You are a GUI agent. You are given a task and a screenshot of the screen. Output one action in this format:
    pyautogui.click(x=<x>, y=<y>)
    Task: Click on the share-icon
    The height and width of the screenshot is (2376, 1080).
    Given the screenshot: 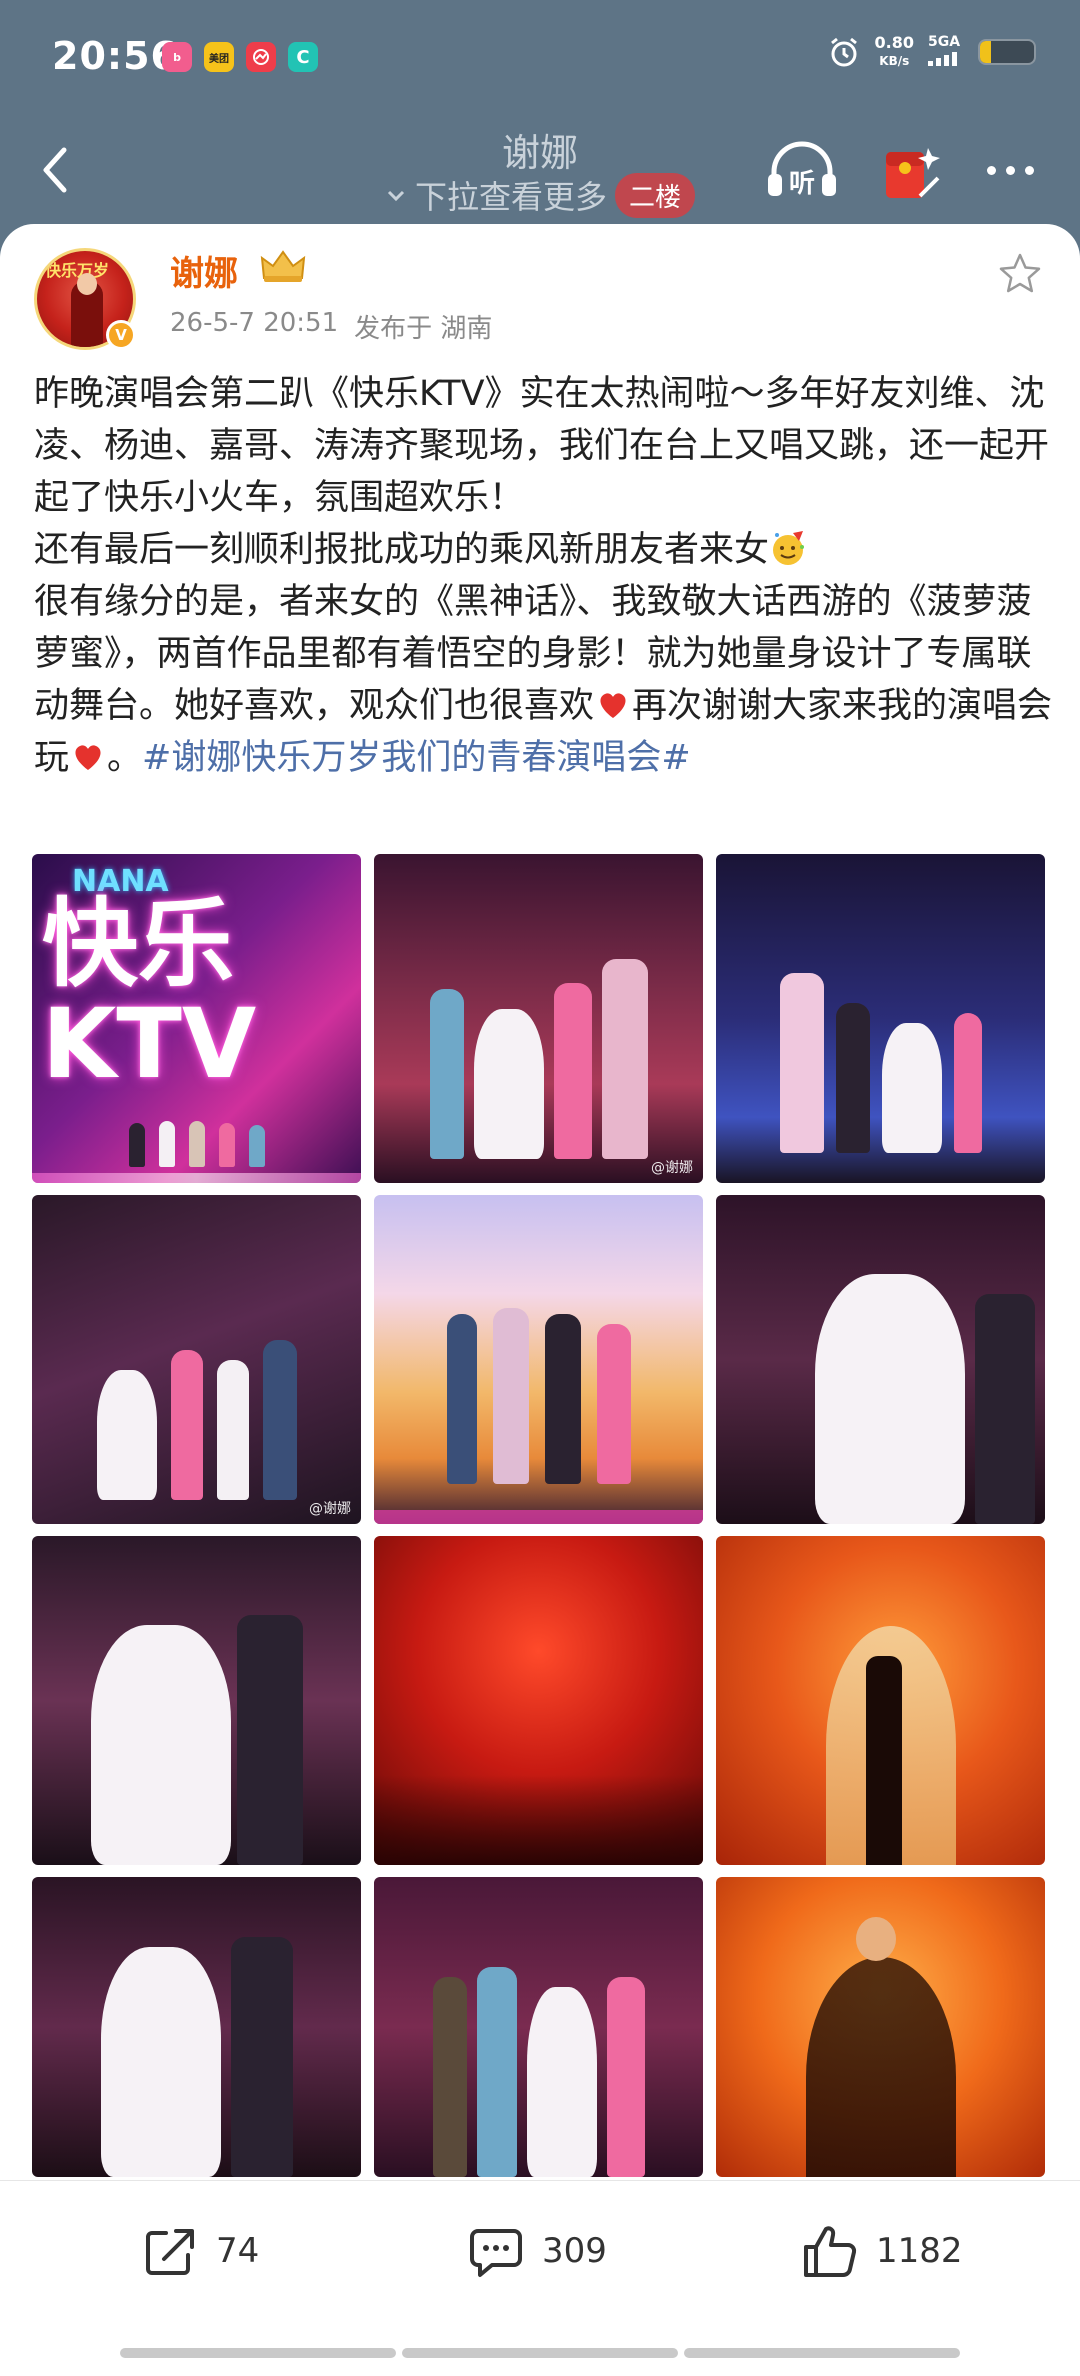 What is the action you would take?
    pyautogui.click(x=170, y=2252)
    